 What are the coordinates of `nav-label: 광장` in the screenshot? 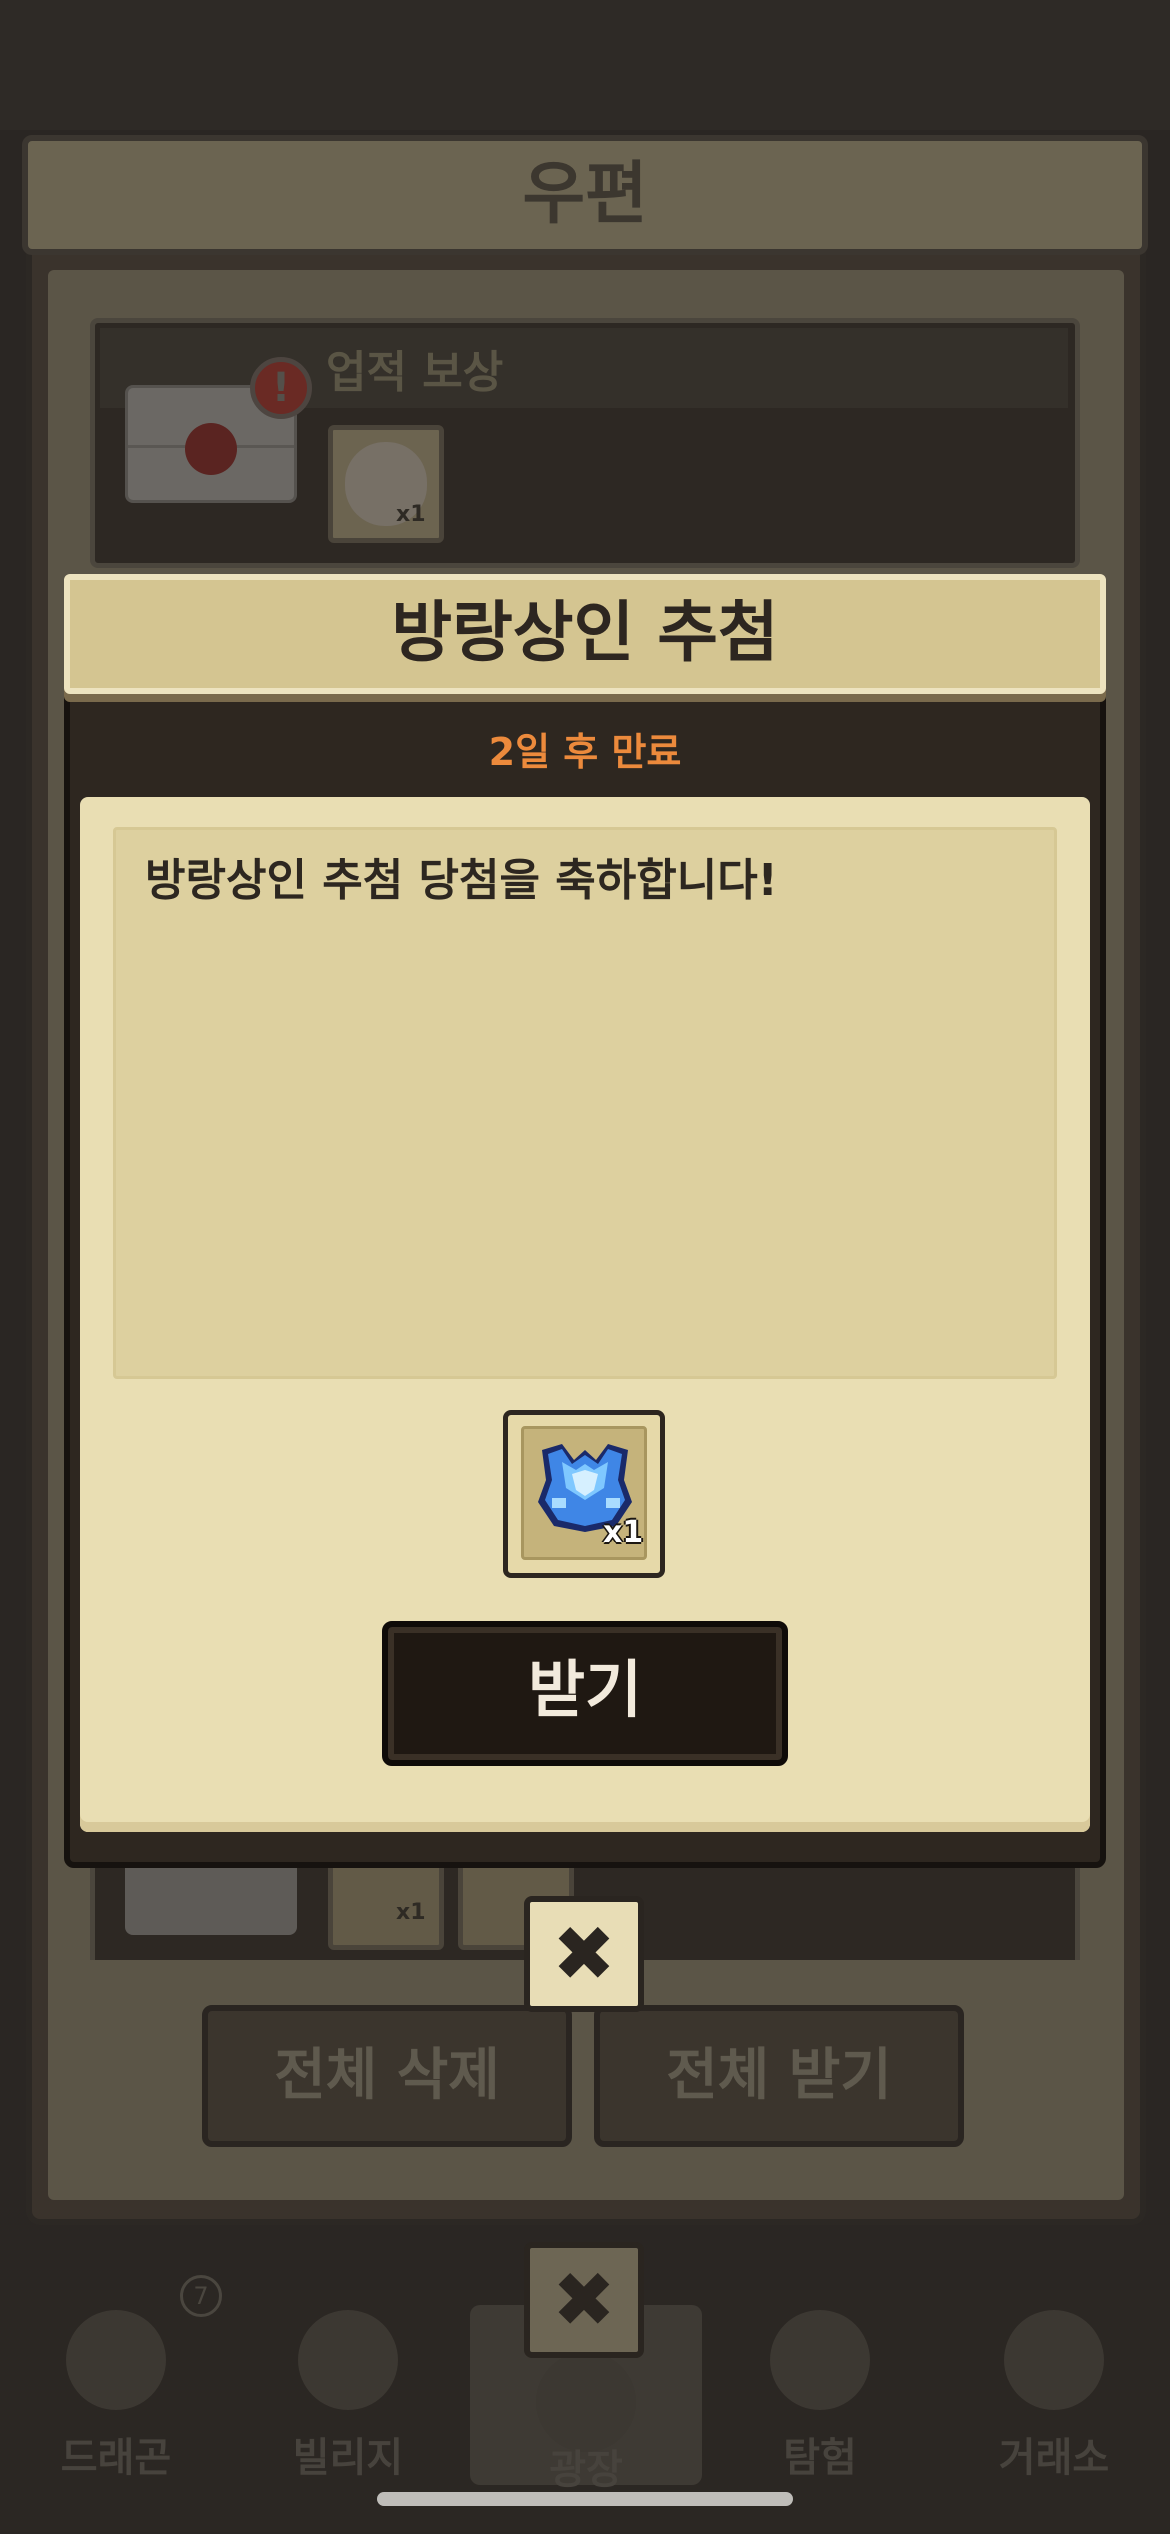 It's located at (586, 2470).